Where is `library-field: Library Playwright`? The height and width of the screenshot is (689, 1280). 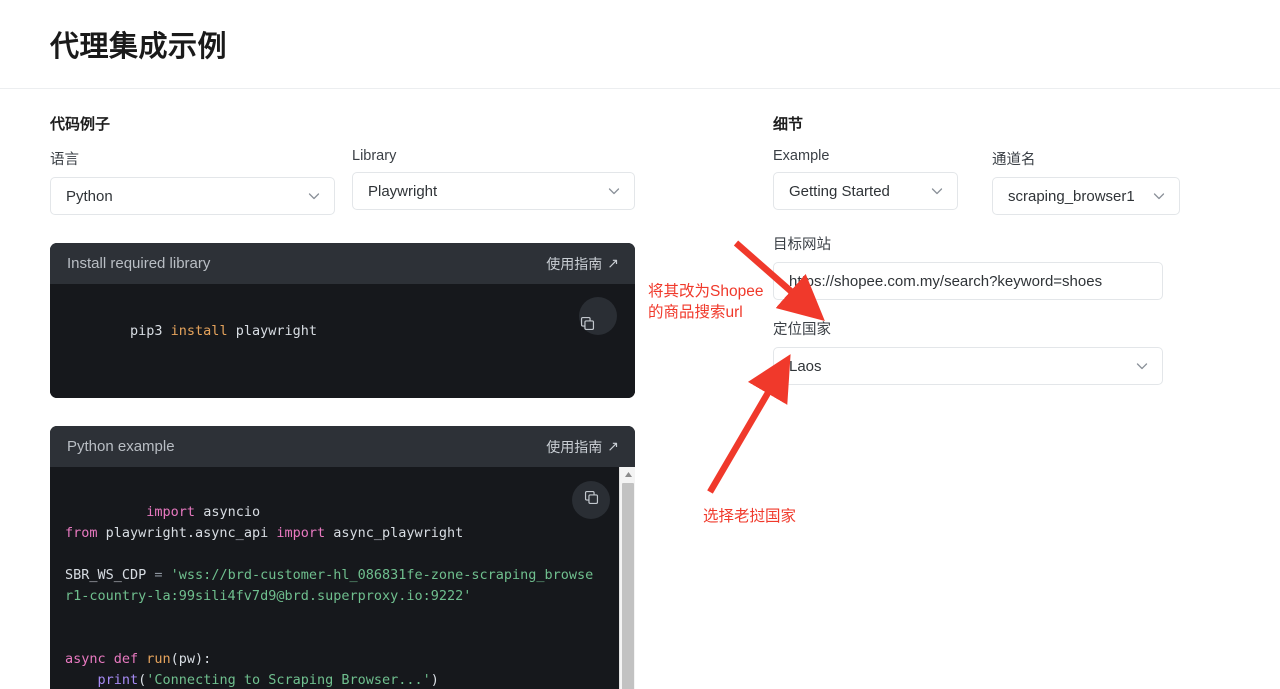
library-field: Library Playwright is located at coordinates (493, 181).